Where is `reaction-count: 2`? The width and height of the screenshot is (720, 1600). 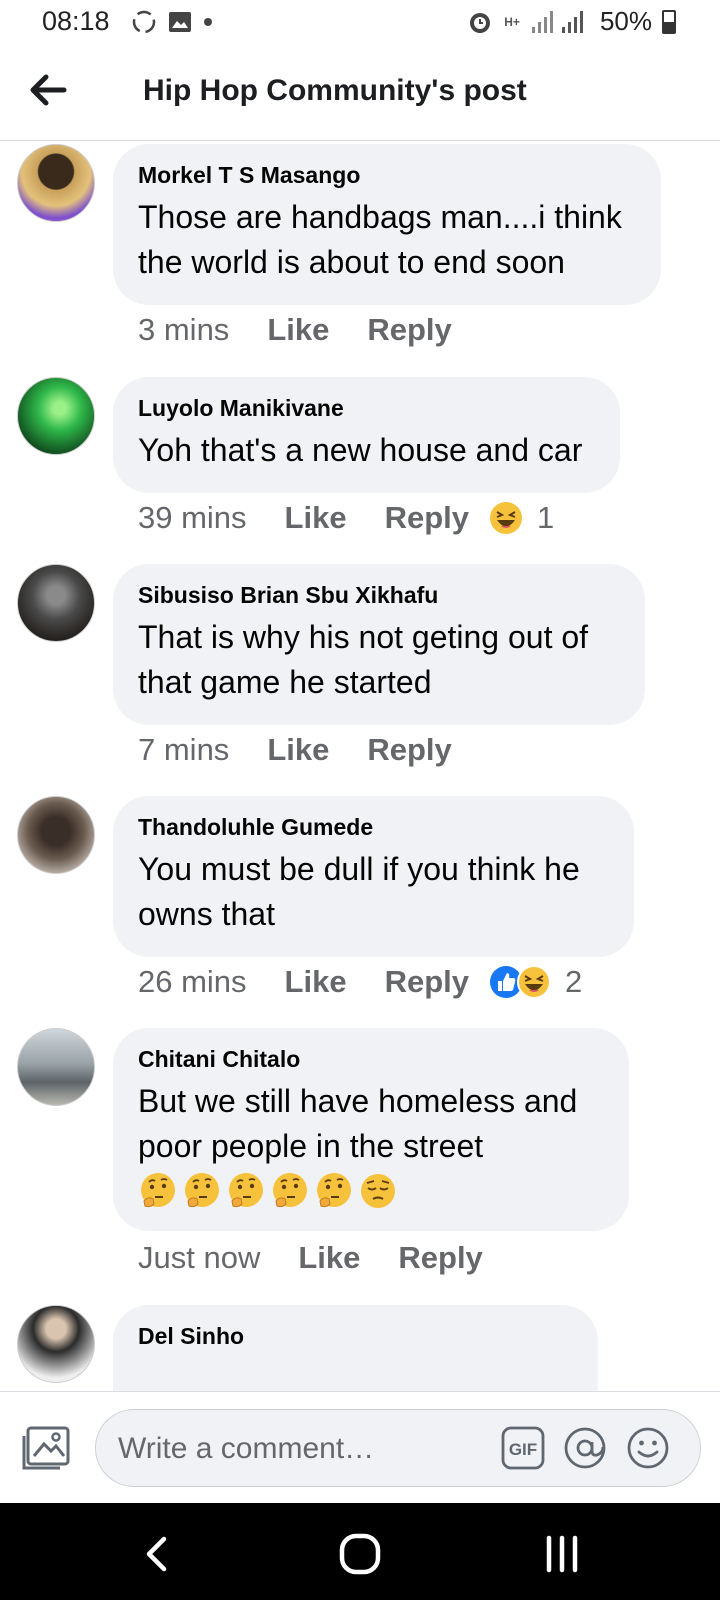
reaction-count: 2 is located at coordinates (574, 981).